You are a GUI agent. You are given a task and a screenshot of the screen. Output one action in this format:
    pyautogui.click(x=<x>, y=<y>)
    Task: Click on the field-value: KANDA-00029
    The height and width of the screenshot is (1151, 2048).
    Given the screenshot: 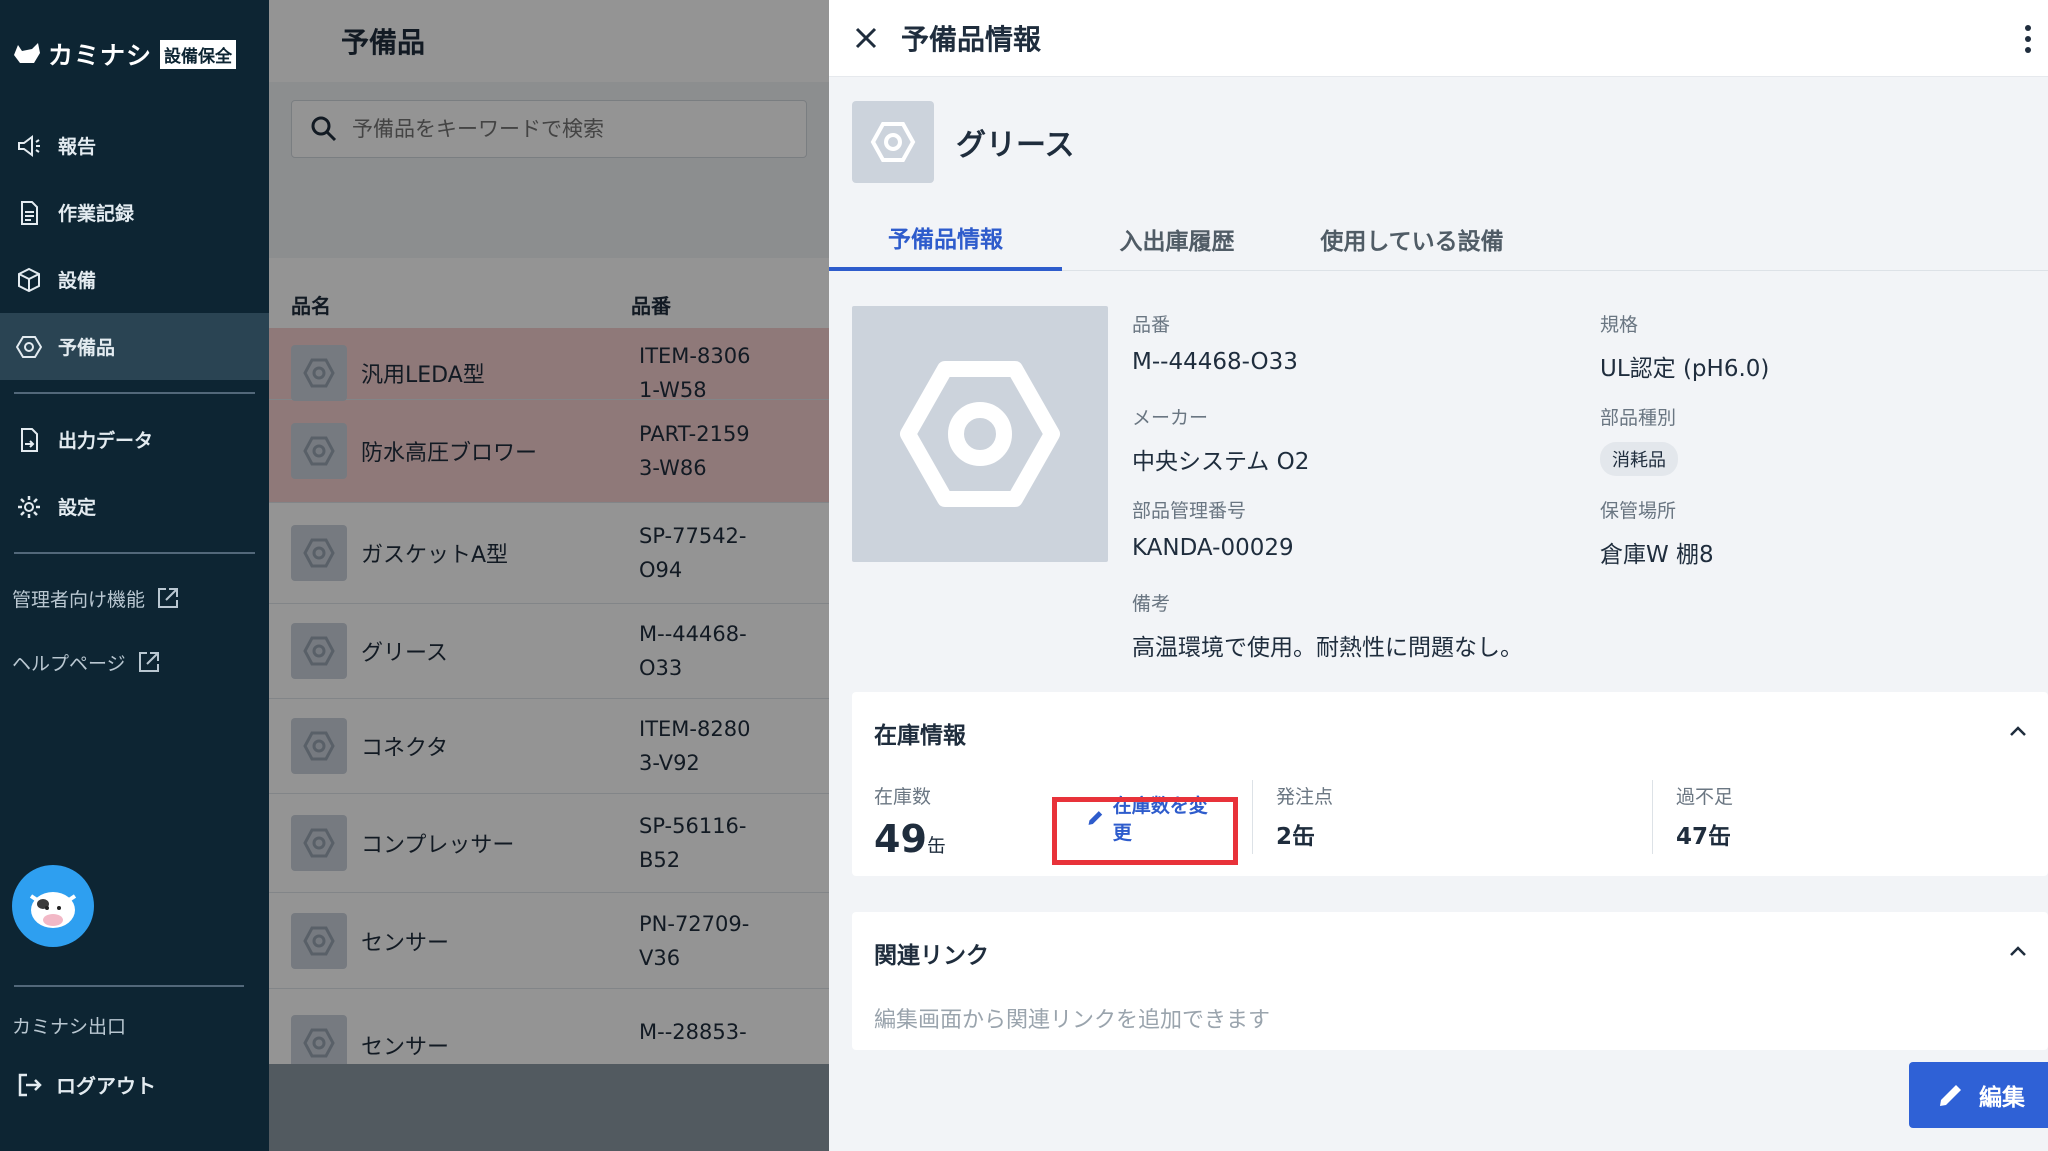 What is the action you would take?
    pyautogui.click(x=1213, y=548)
    